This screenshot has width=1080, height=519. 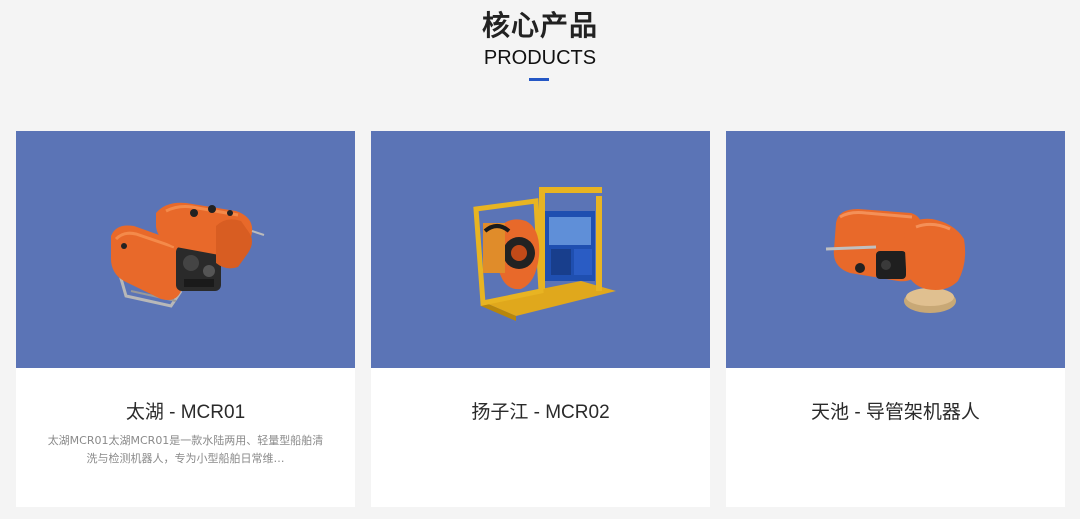 What do you see at coordinates (540, 58) in the screenshot?
I see `section-subtitle: PRODUCTS` at bounding box center [540, 58].